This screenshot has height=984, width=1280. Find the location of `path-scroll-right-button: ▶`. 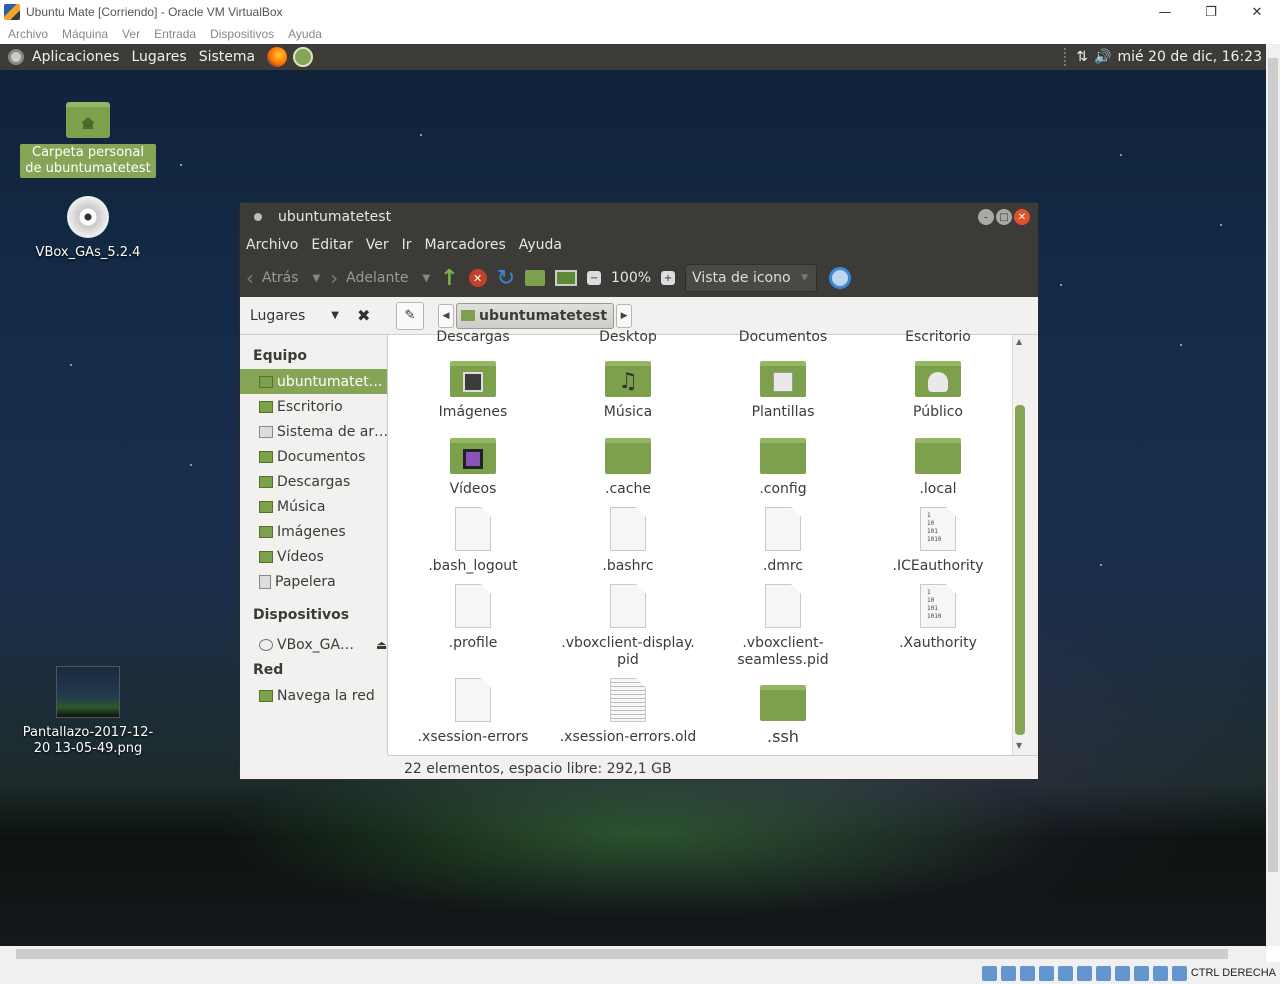

path-scroll-right-button: ▶ is located at coordinates (624, 315).